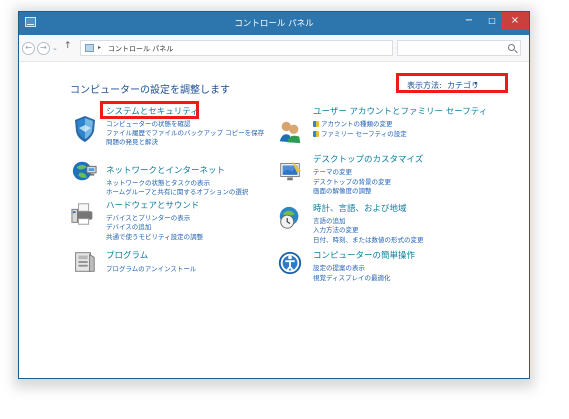  I want to click on title-bar: コントロール パネル − □ ×, so click(274, 23).